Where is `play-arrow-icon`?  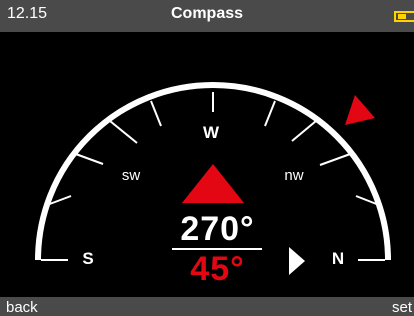 play-arrow-icon is located at coordinates (297, 261).